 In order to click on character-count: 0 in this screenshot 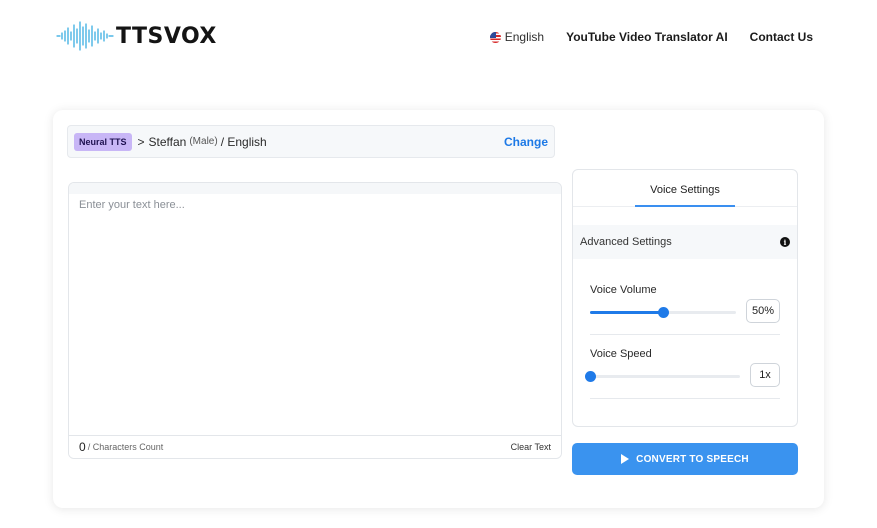, I will do `click(82, 447)`.